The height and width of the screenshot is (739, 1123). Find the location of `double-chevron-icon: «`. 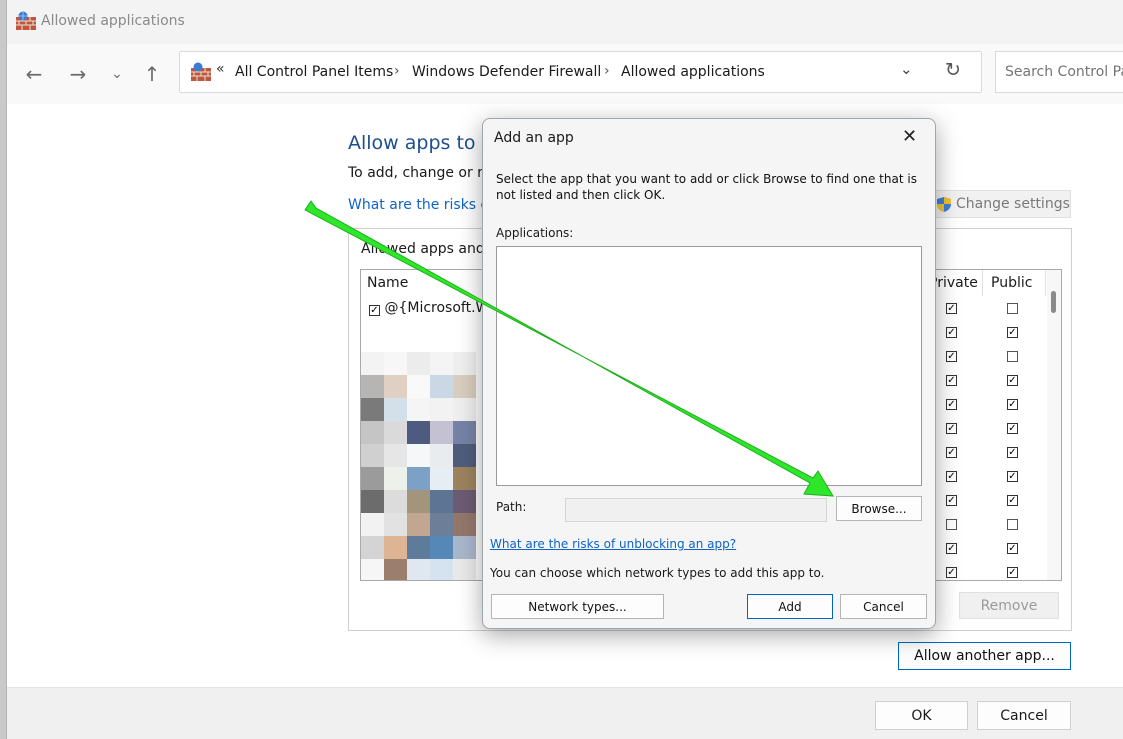

double-chevron-icon: « is located at coordinates (220, 69).